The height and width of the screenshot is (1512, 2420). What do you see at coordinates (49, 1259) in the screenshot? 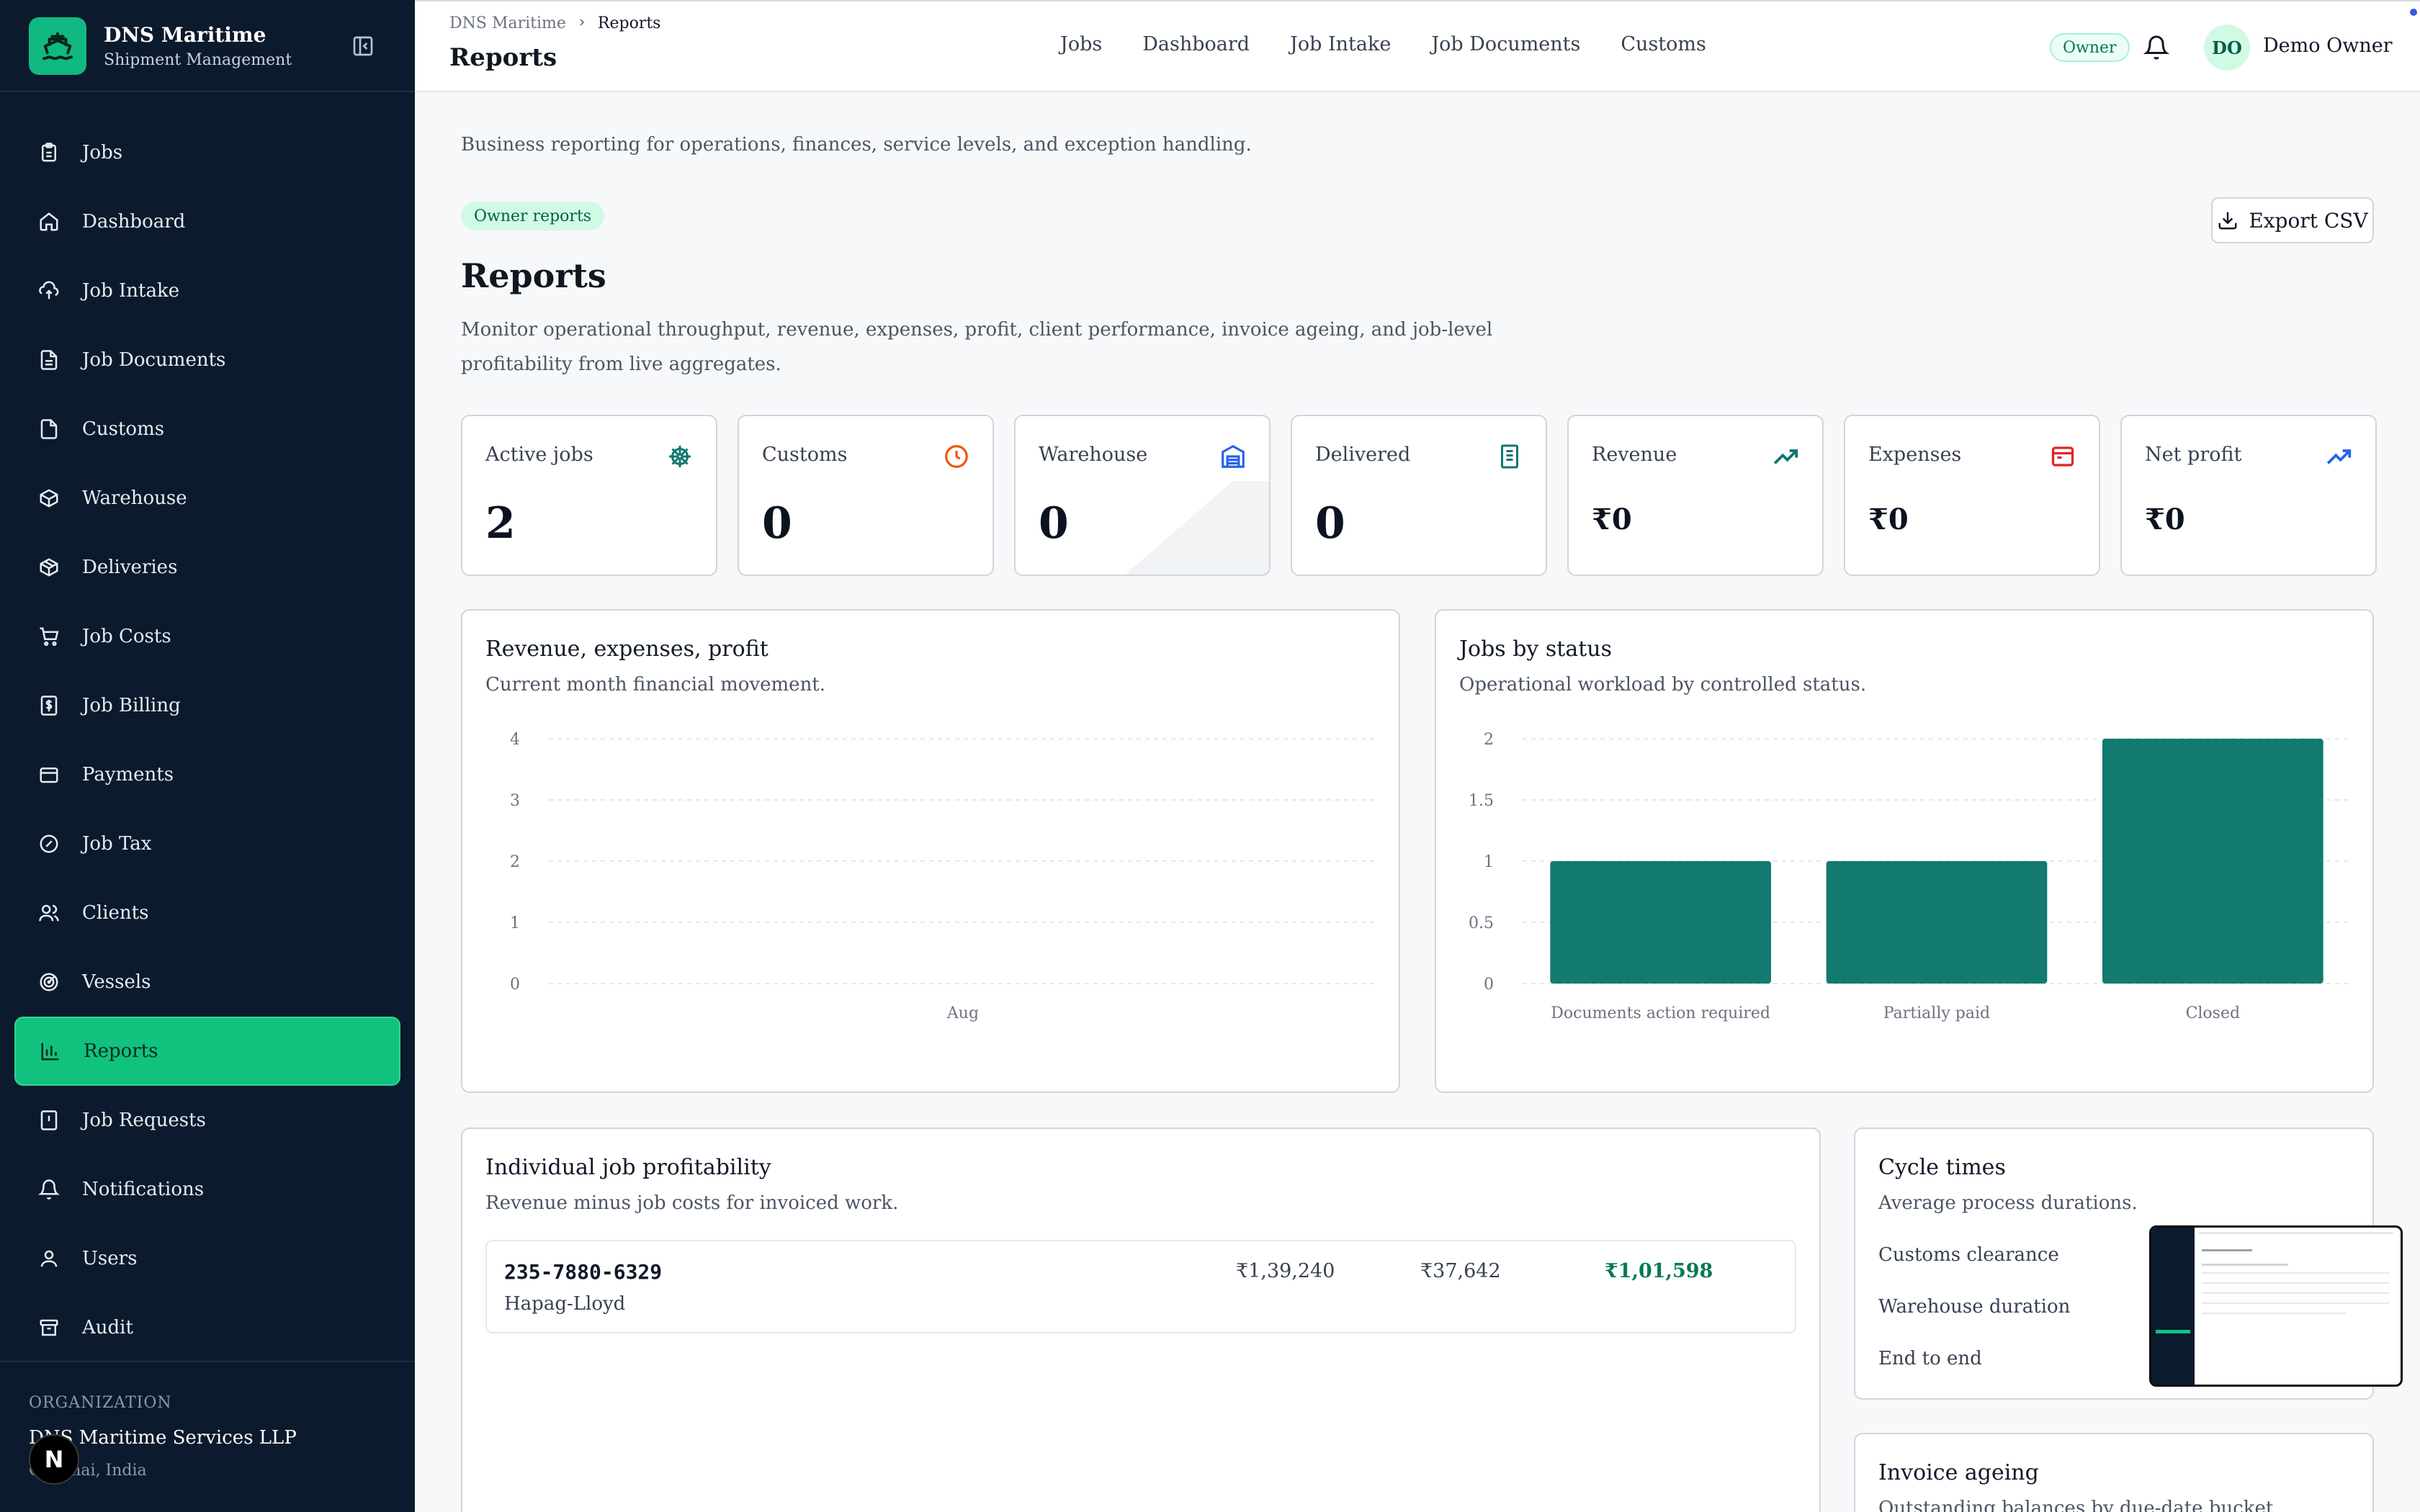
I see `user-icon` at bounding box center [49, 1259].